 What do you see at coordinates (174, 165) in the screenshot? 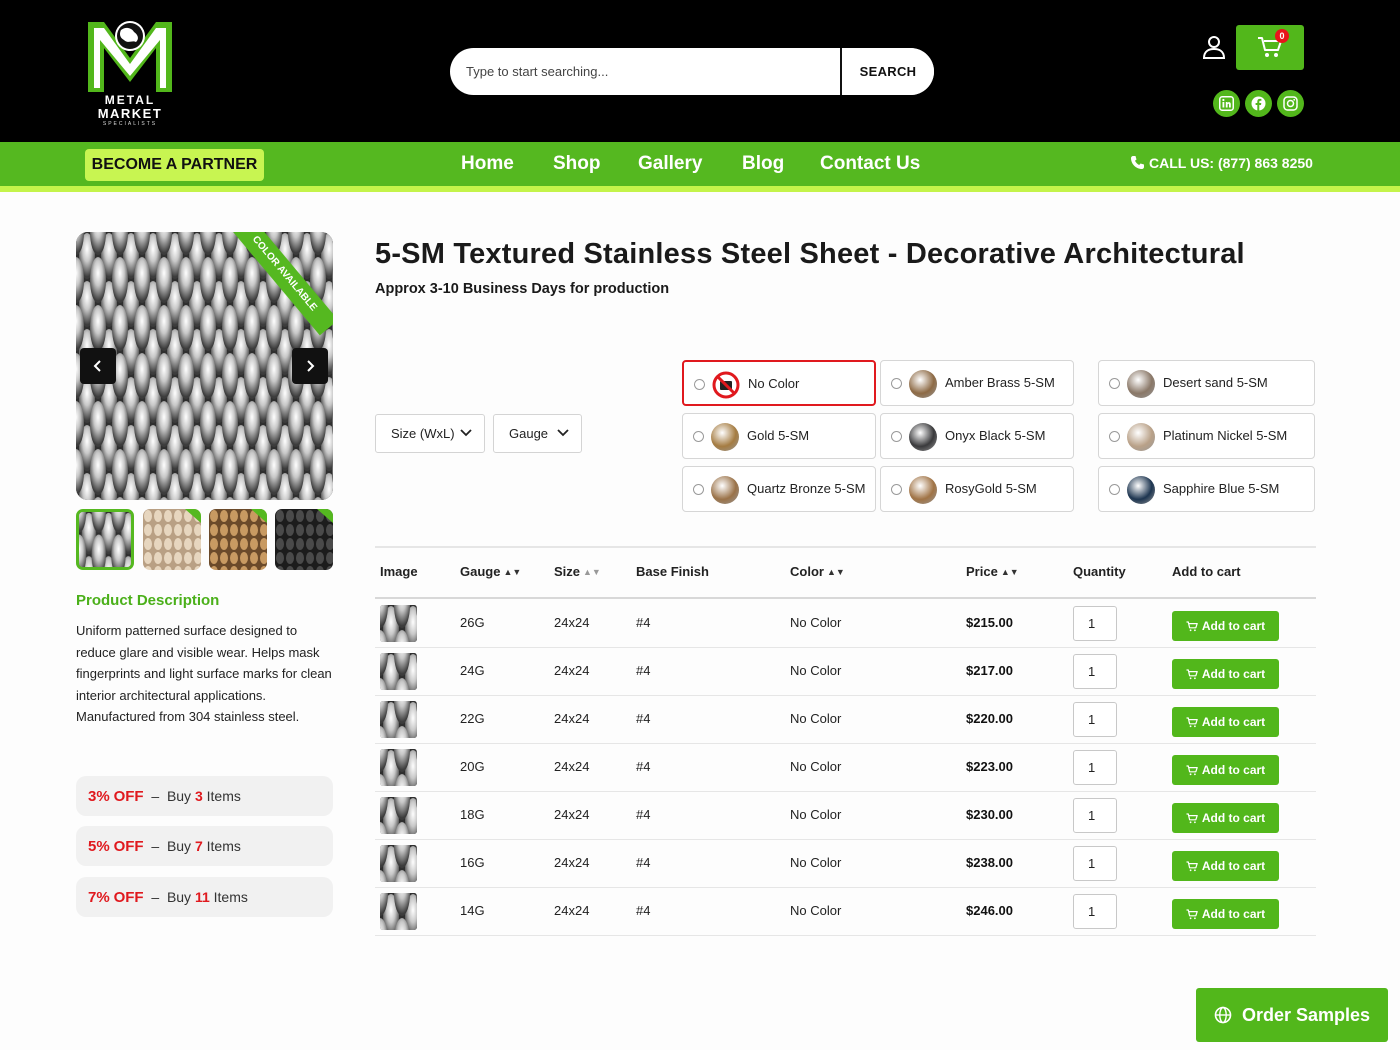
I see `become-partner-button: BECOME A PARTNER` at bounding box center [174, 165].